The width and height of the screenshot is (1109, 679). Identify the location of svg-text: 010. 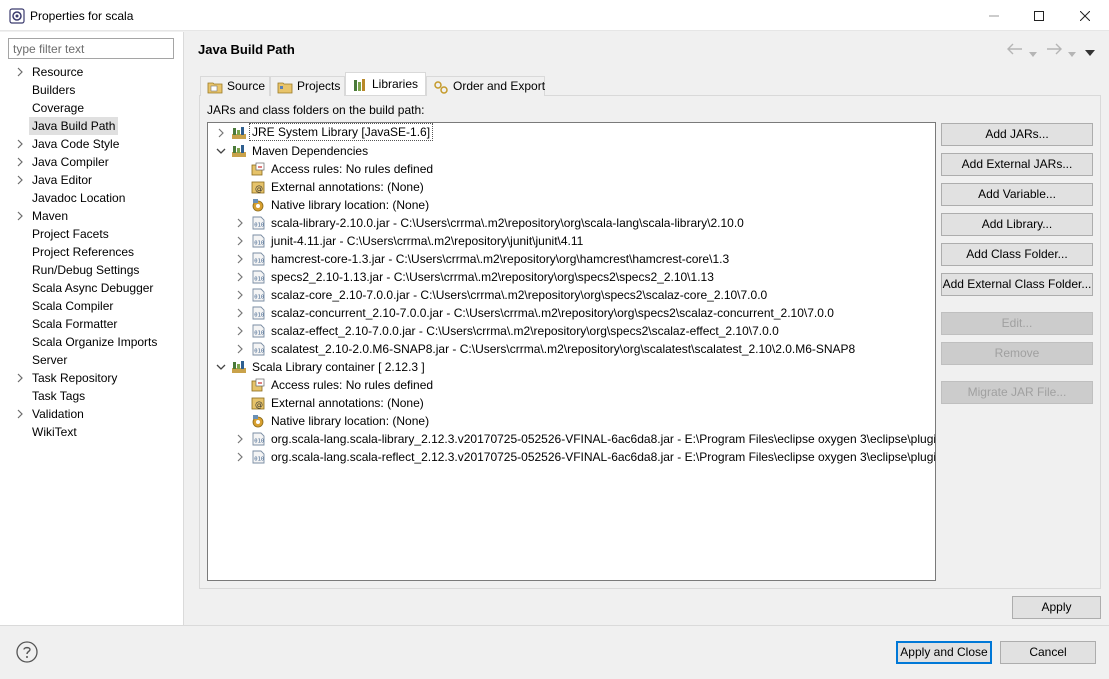
(259, 442).